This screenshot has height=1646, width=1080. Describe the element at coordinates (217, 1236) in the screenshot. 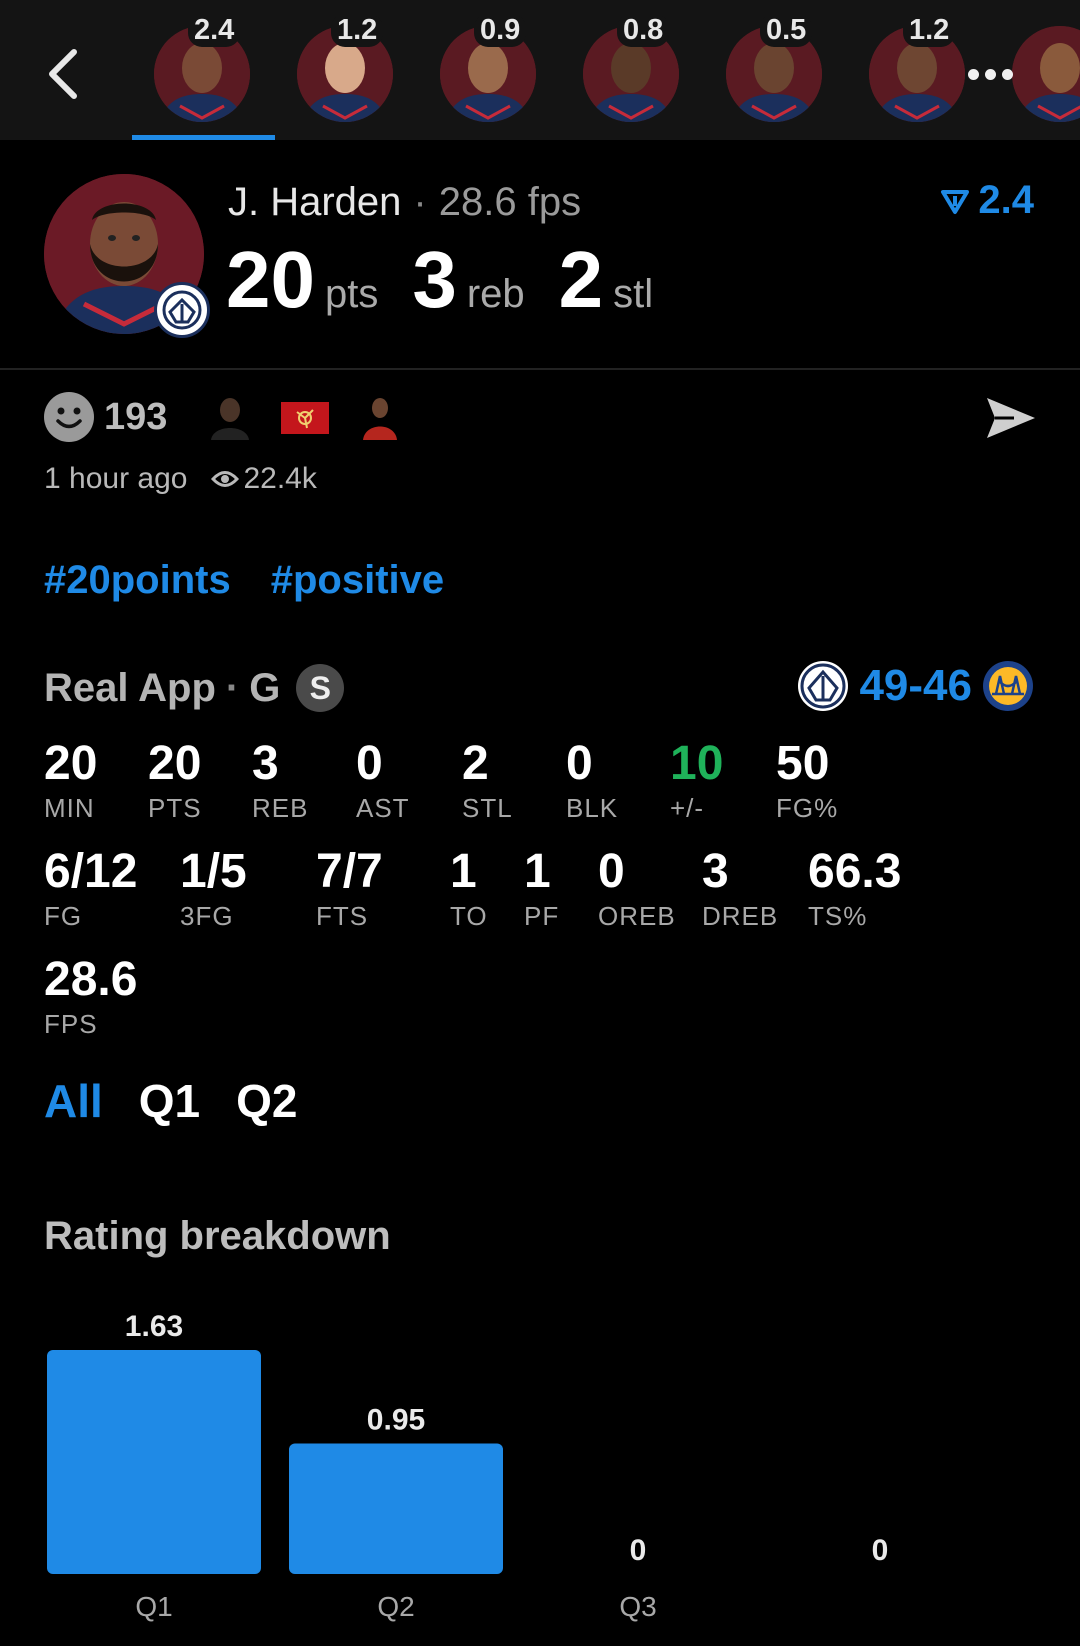

I see `rating-breakdown-title: Rating breakdown` at that location.